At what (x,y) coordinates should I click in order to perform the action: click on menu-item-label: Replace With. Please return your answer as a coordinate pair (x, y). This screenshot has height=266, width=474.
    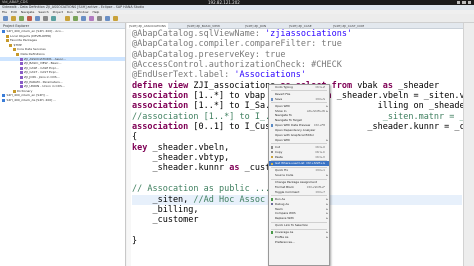
    Looking at the image, I should click on (284, 218).